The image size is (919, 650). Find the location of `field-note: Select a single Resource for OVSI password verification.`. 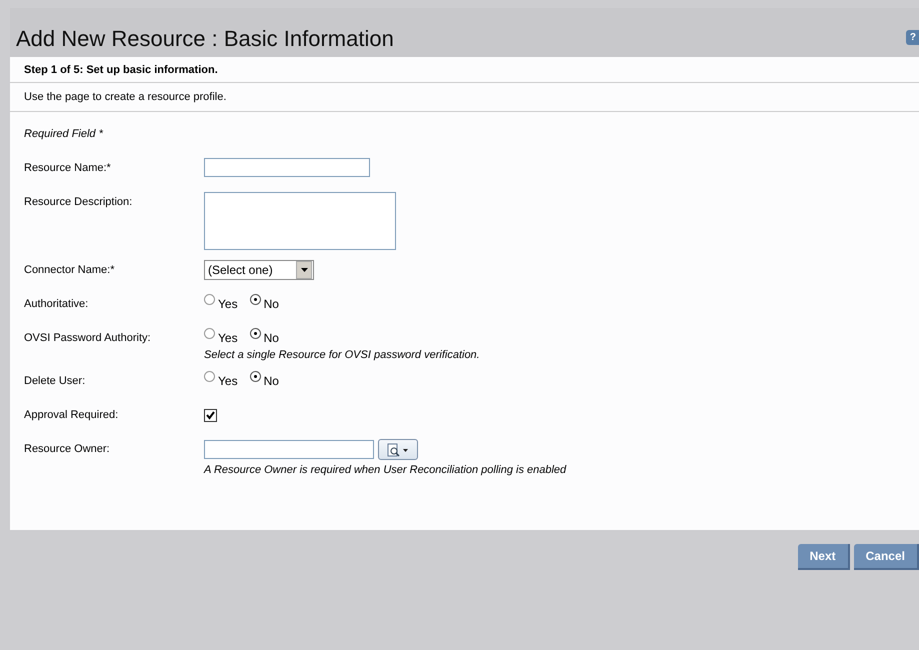

field-note: Select a single Resource for OVSI password verification. is located at coordinates (342, 355).